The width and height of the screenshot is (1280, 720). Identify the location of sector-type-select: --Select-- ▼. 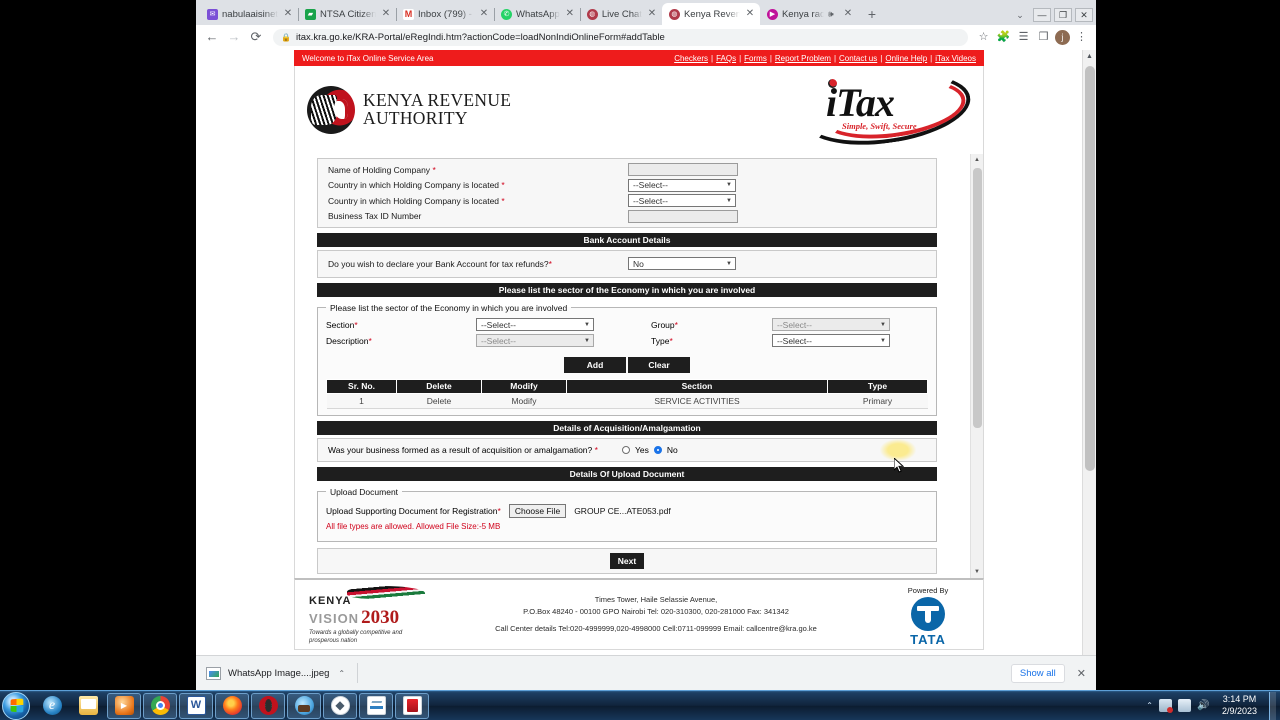
(831, 340).